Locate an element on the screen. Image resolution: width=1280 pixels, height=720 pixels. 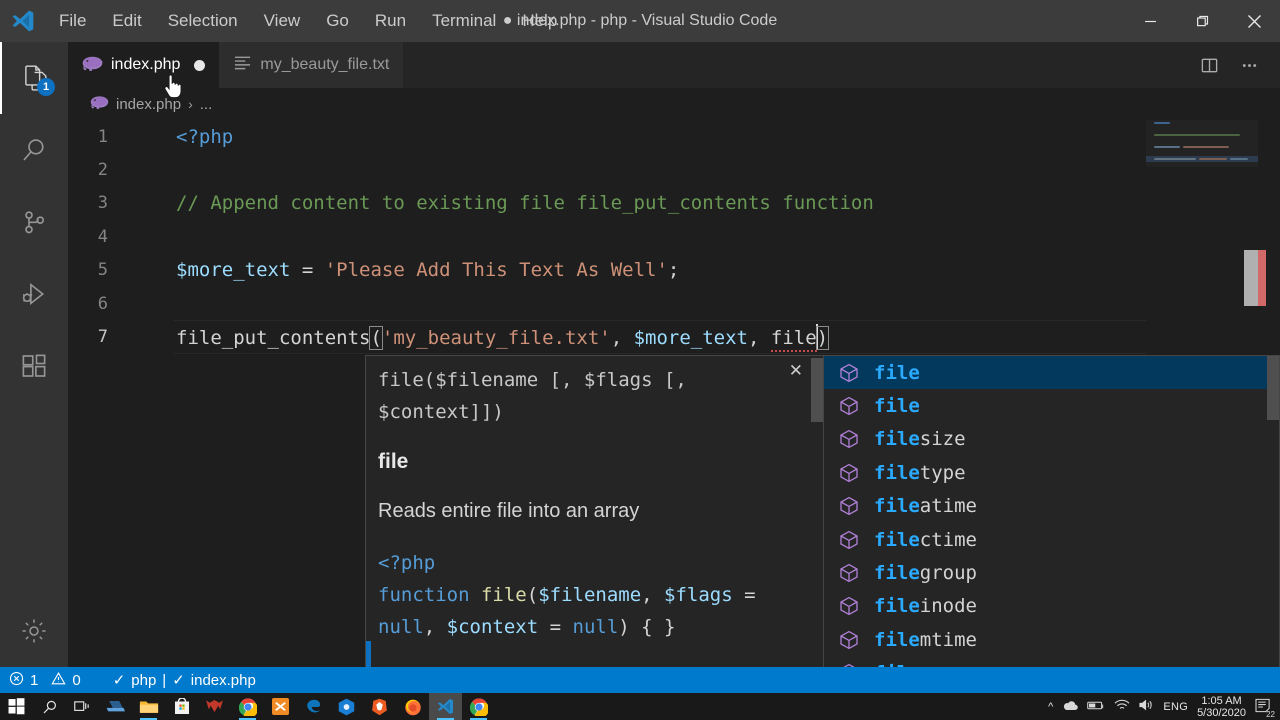
search-icon is located at coordinates (49, 706).